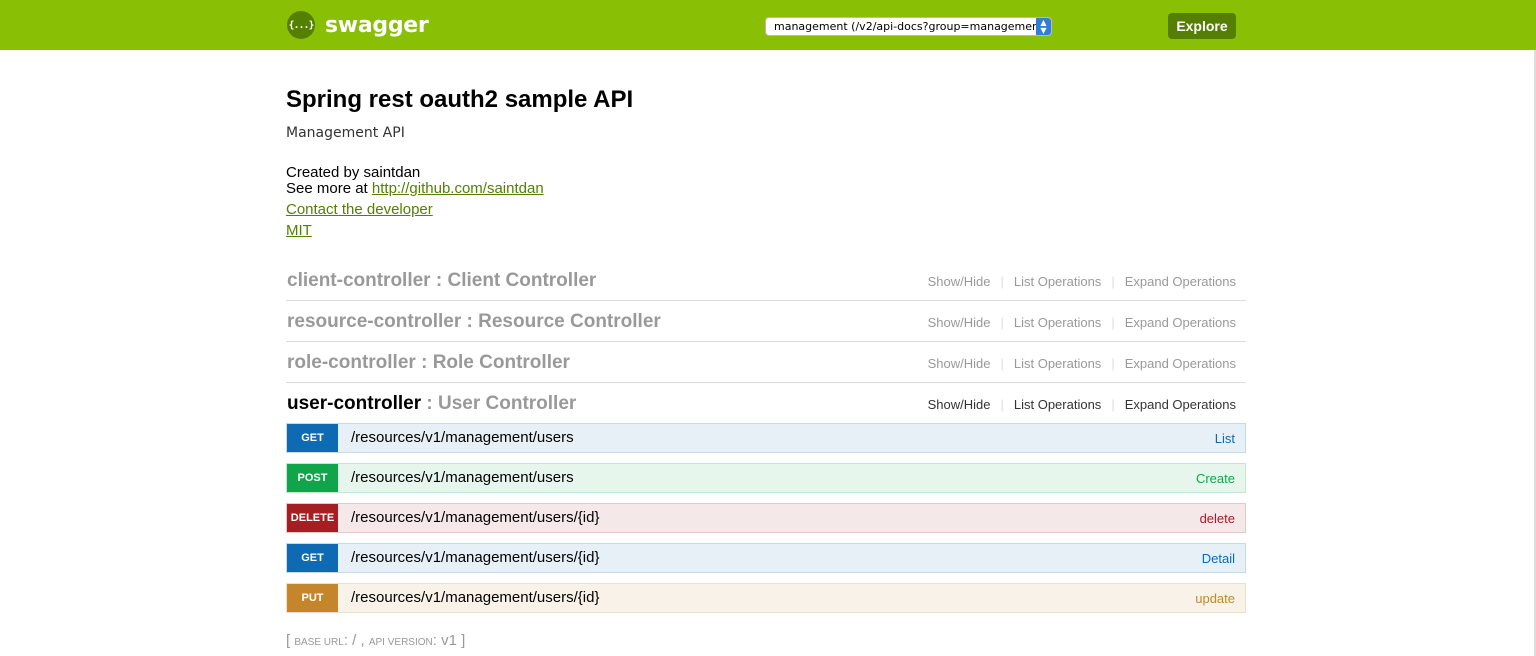 The width and height of the screenshot is (1536, 656). What do you see at coordinates (356, 640) in the screenshot?
I see `base-url-value: : / ,` at bounding box center [356, 640].